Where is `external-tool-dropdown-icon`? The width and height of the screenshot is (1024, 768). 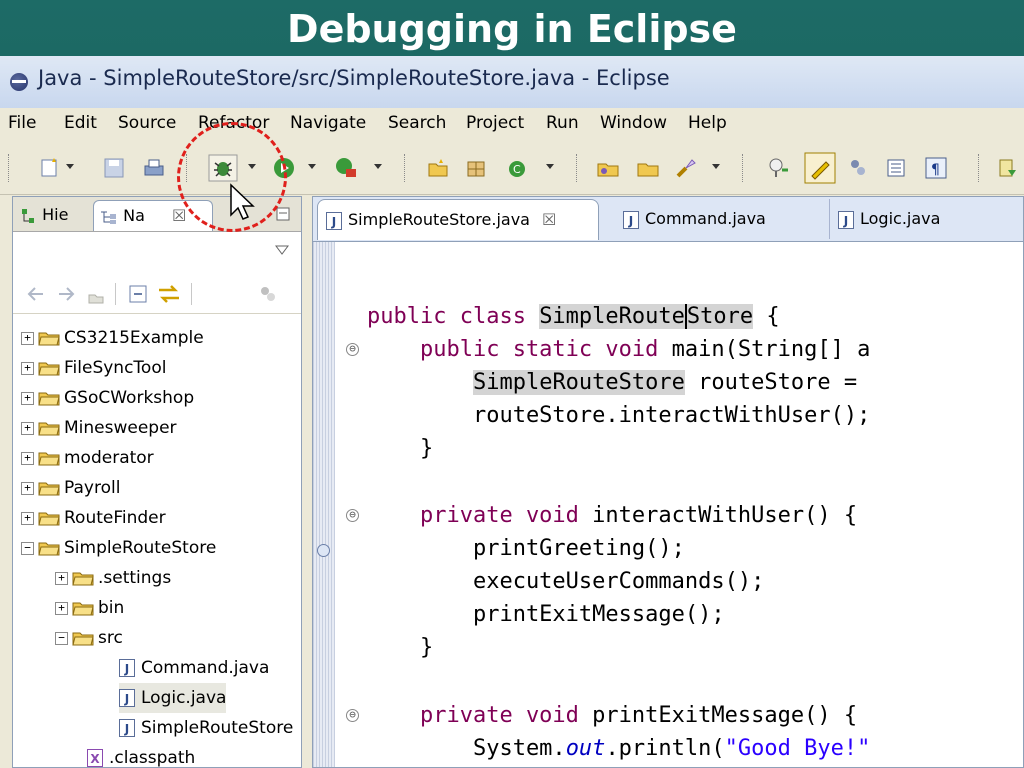 external-tool-dropdown-icon is located at coordinates (378, 166).